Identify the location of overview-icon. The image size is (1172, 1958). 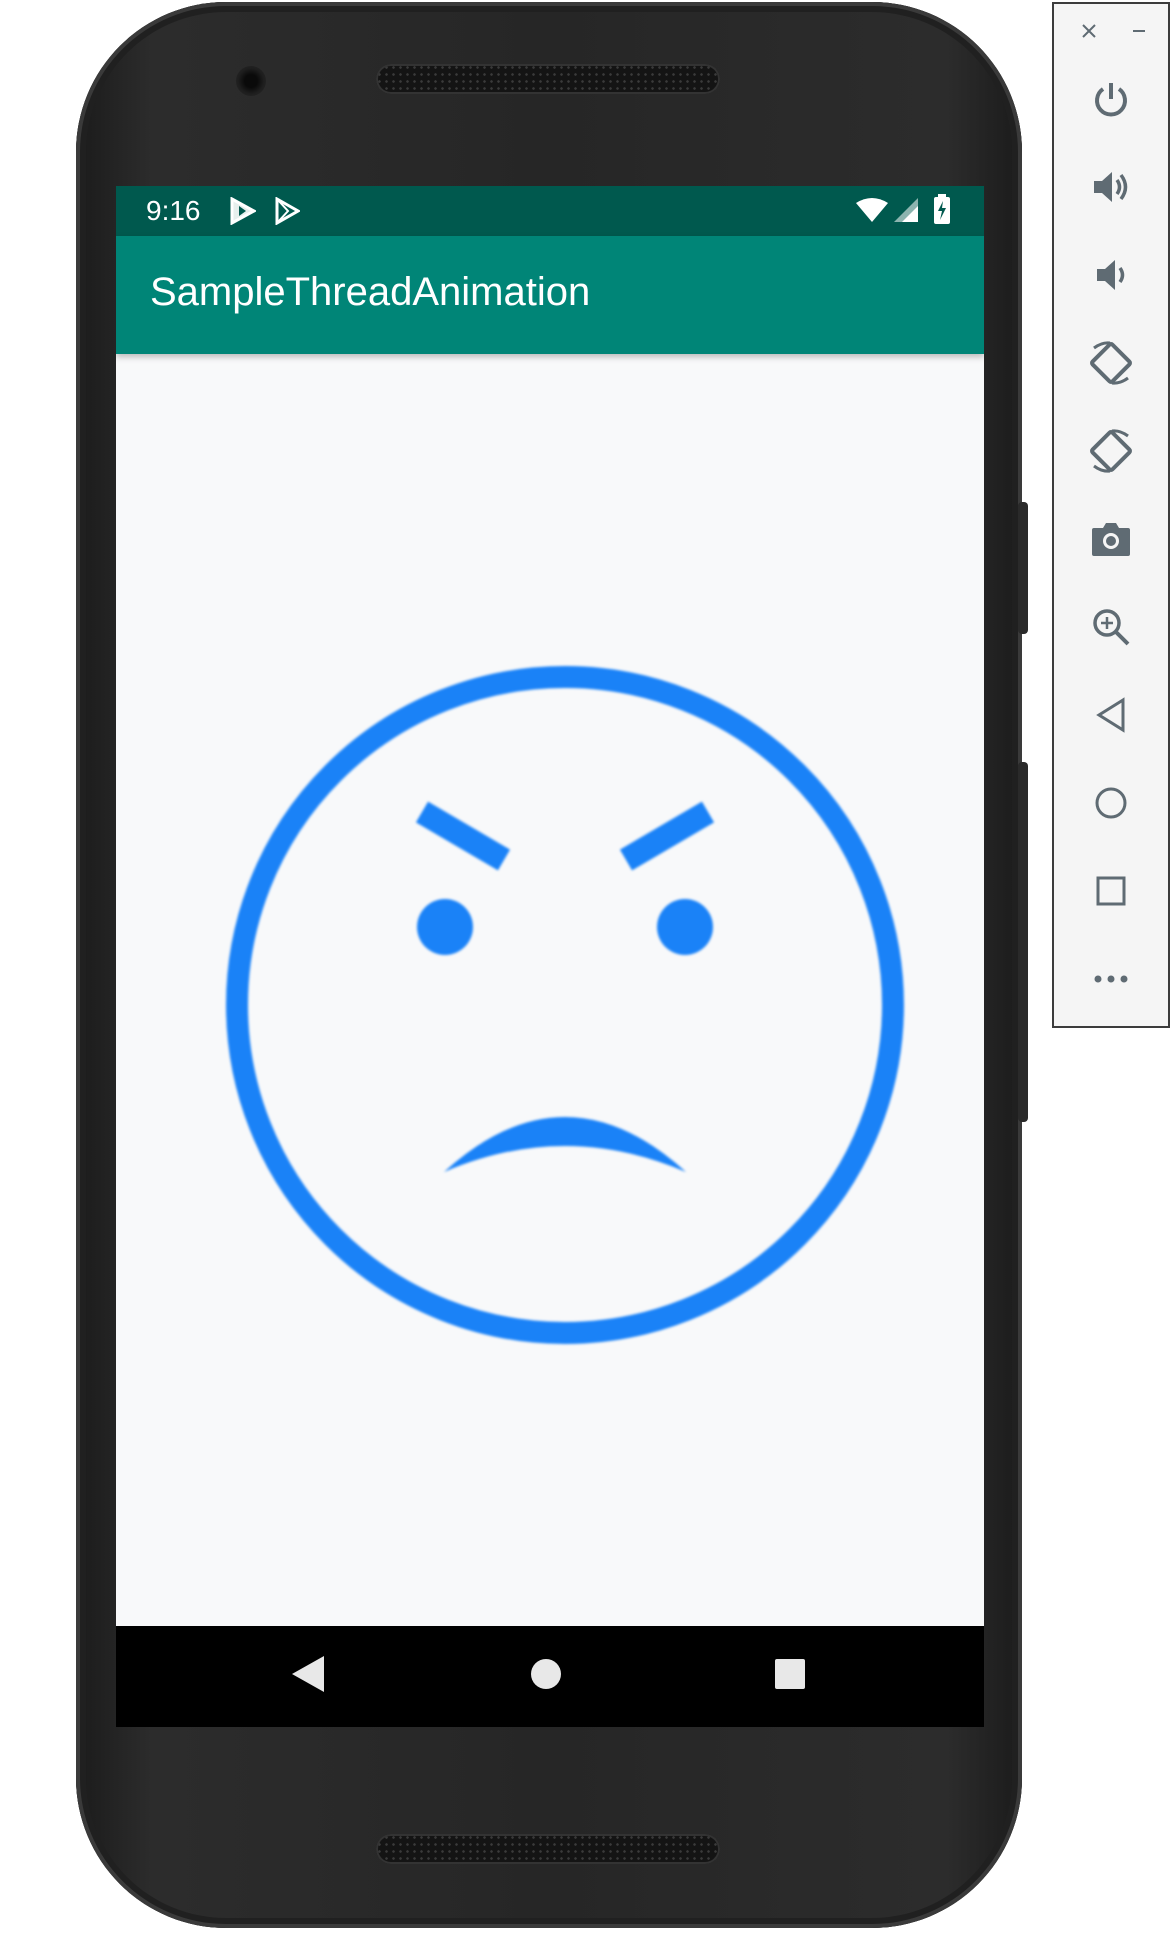
(1111, 891).